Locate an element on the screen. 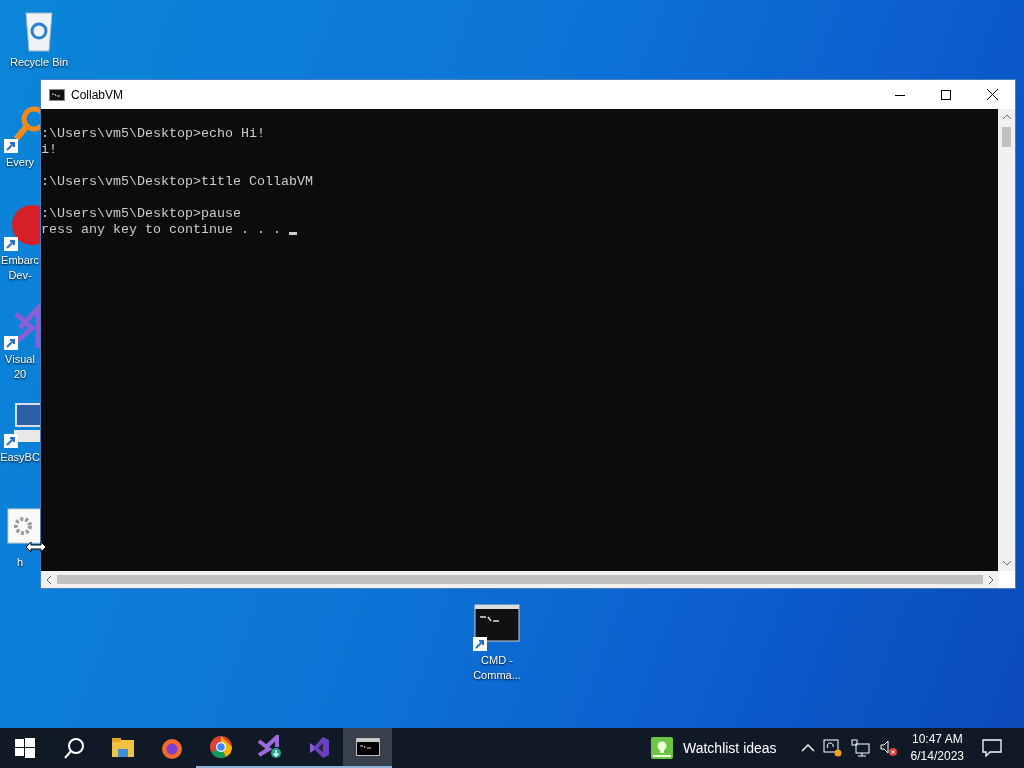  folder-icon is located at coordinates (122, 748).